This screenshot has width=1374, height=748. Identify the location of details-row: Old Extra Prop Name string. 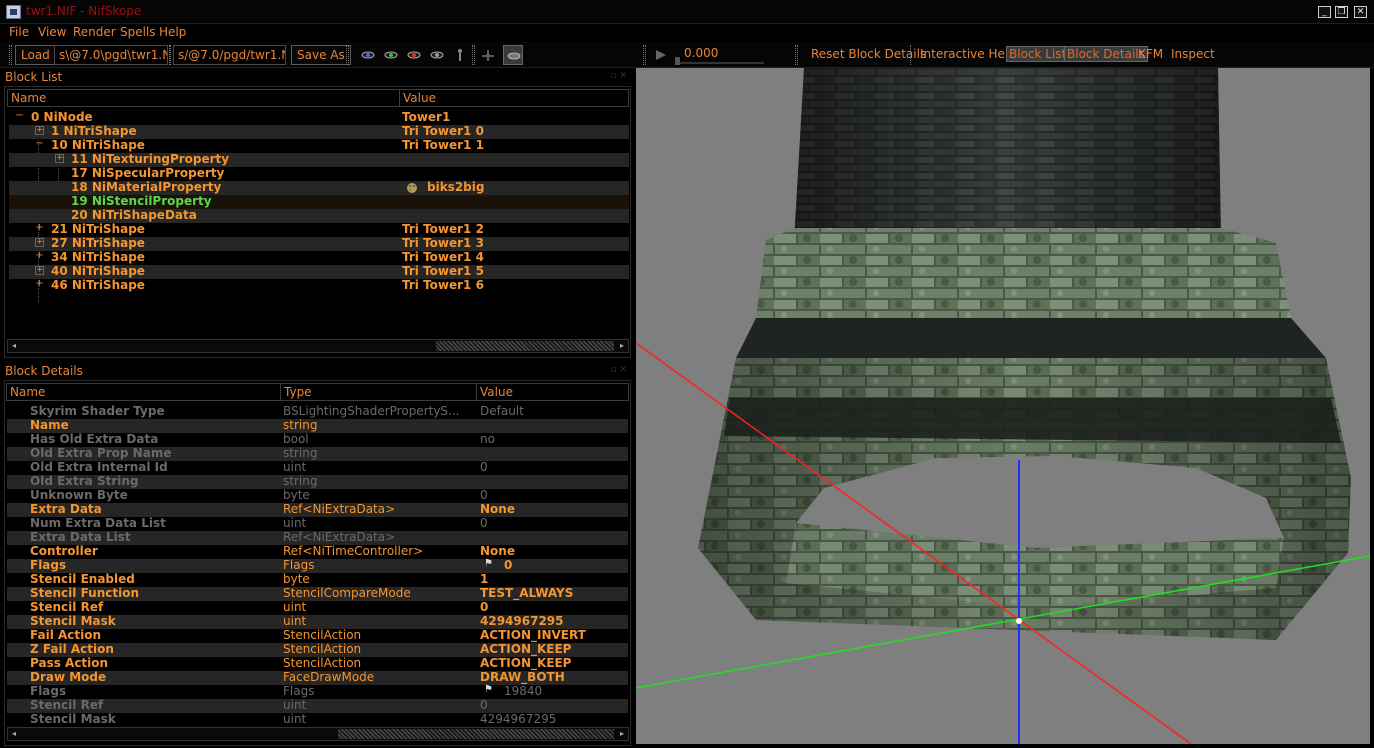
(317, 453).